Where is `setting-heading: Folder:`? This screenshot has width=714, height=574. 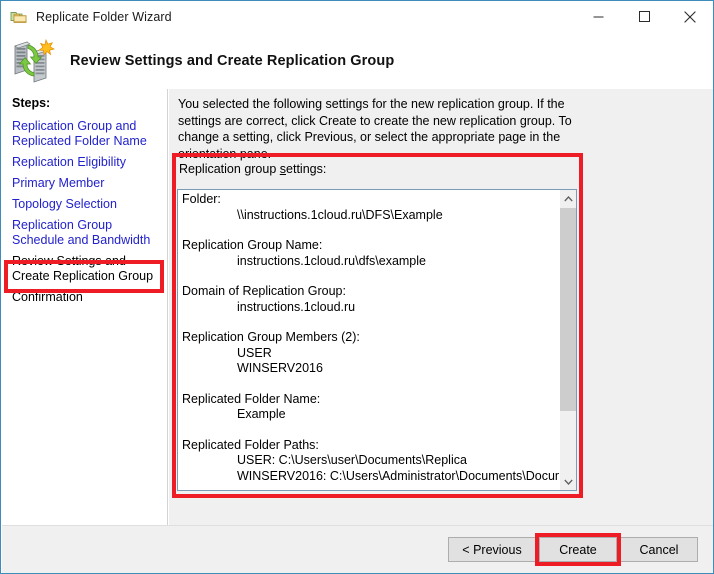
setting-heading: Folder: is located at coordinates (201, 199).